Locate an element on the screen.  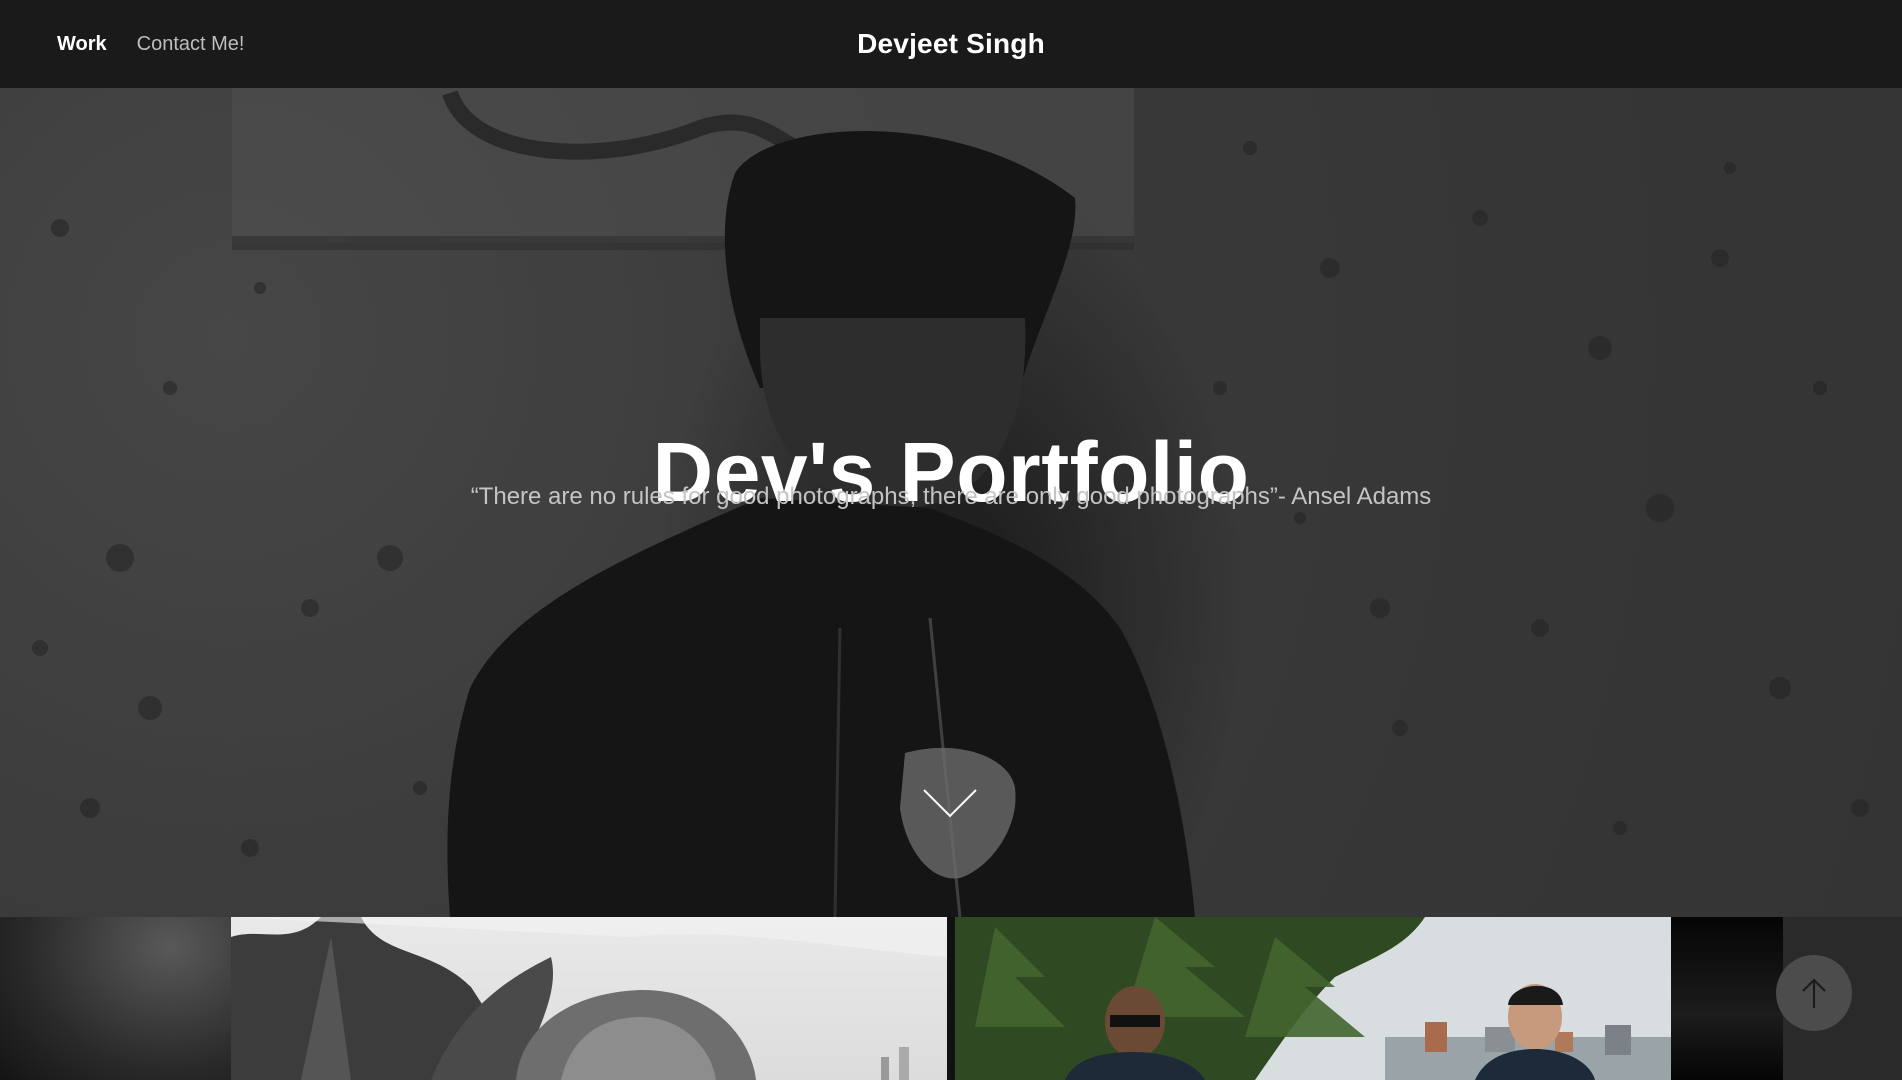
chevron-down-icon is located at coordinates (950, 803).